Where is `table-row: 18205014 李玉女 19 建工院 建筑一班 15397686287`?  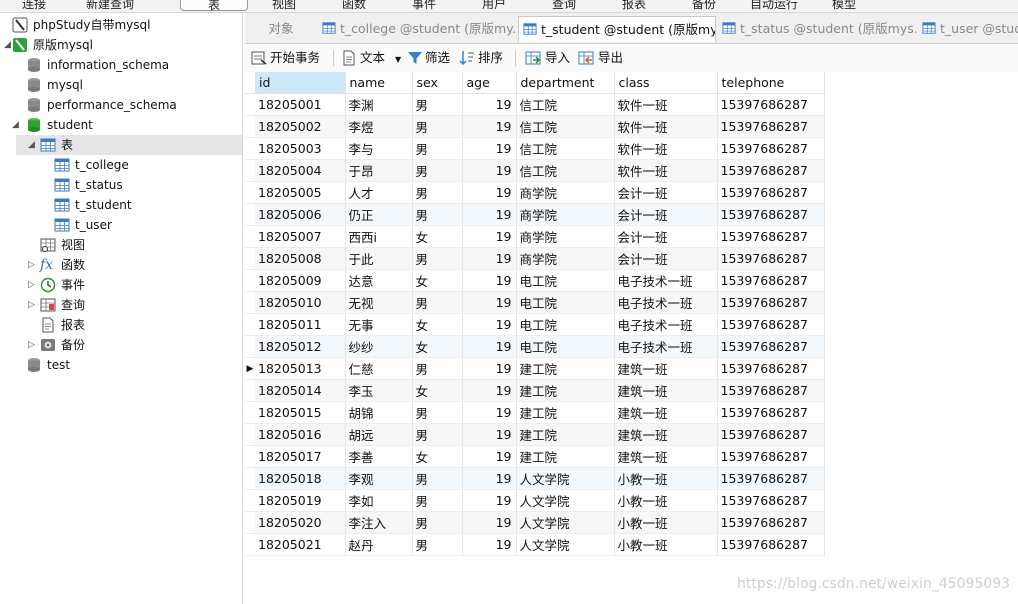 table-row: 18205014 李玉女 19 建工院 建筑一班 15397686287 is located at coordinates (535, 390).